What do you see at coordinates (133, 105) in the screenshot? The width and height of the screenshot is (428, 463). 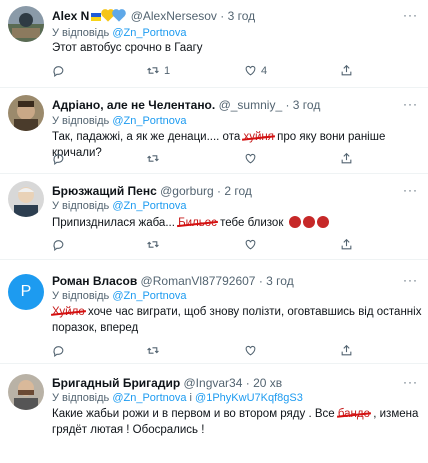 I see `author-name: Адріано, але не Челентано.` at bounding box center [133, 105].